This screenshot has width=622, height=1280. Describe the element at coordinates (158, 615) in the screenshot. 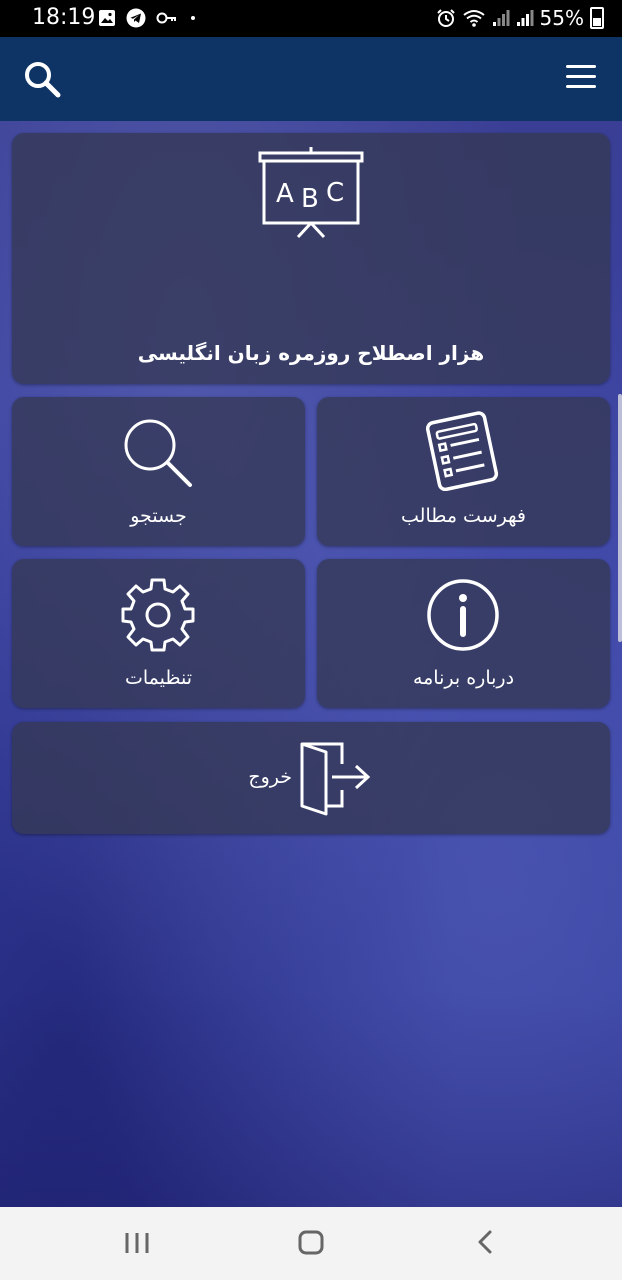

I see `gear-icon` at that location.